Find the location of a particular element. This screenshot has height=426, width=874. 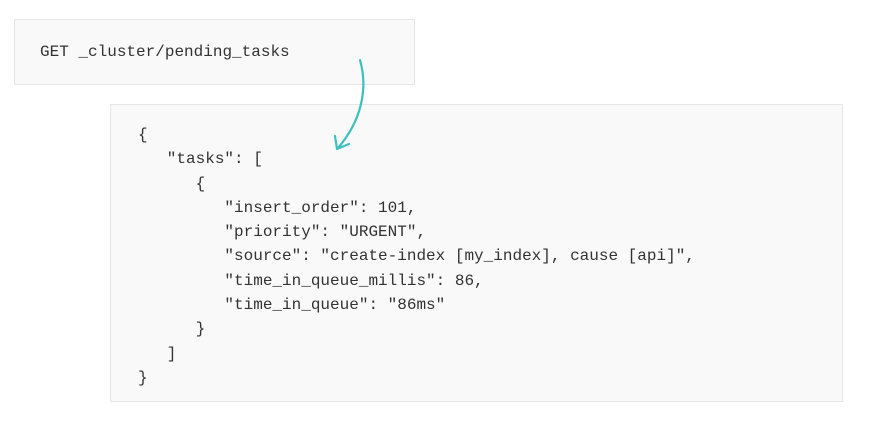

code-line: "time_in_queue": "86ms" is located at coordinates (292, 305).